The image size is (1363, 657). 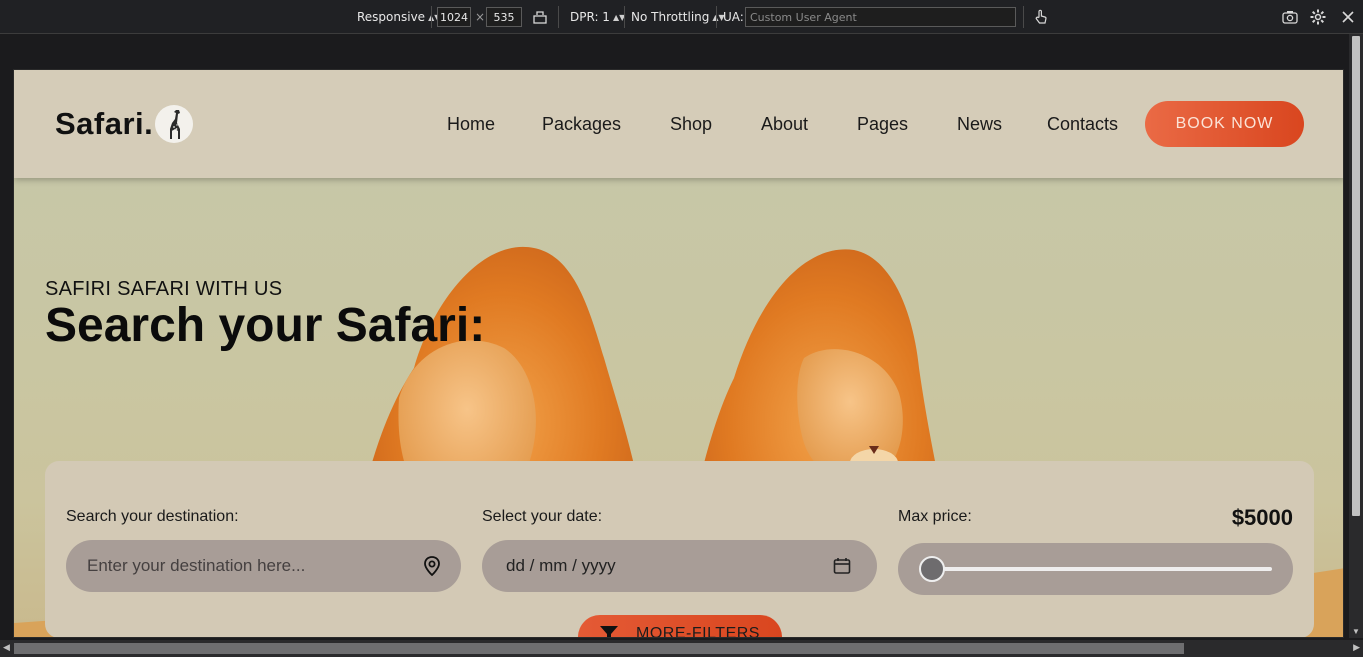 What do you see at coordinates (1356, 647) in the screenshot?
I see `chevron-right-icon: ▶` at bounding box center [1356, 647].